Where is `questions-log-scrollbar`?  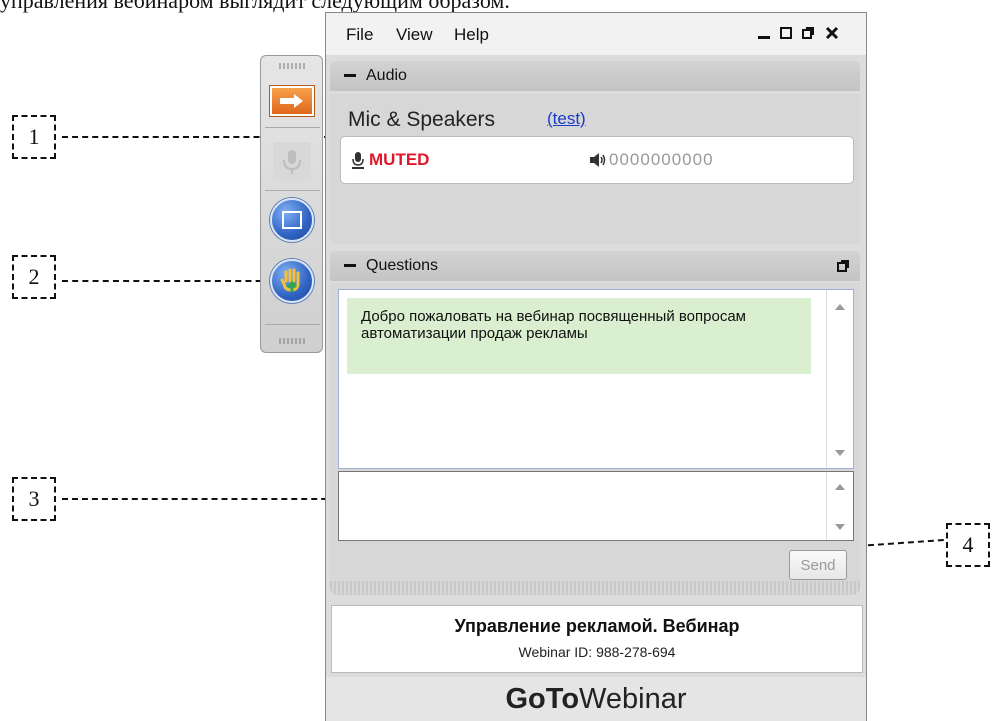
questions-log-scrollbar is located at coordinates (839, 379).